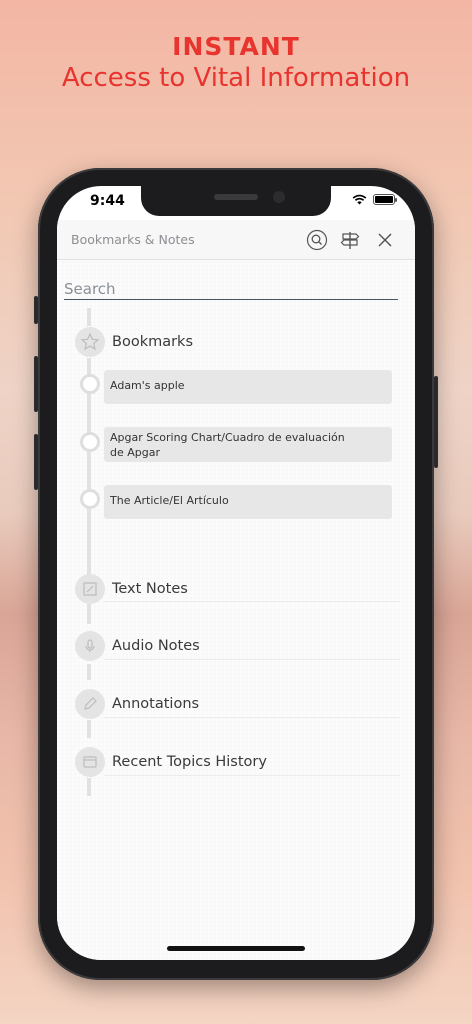 The image size is (472, 1024). What do you see at coordinates (90, 342) in the screenshot?
I see `star-icon` at bounding box center [90, 342].